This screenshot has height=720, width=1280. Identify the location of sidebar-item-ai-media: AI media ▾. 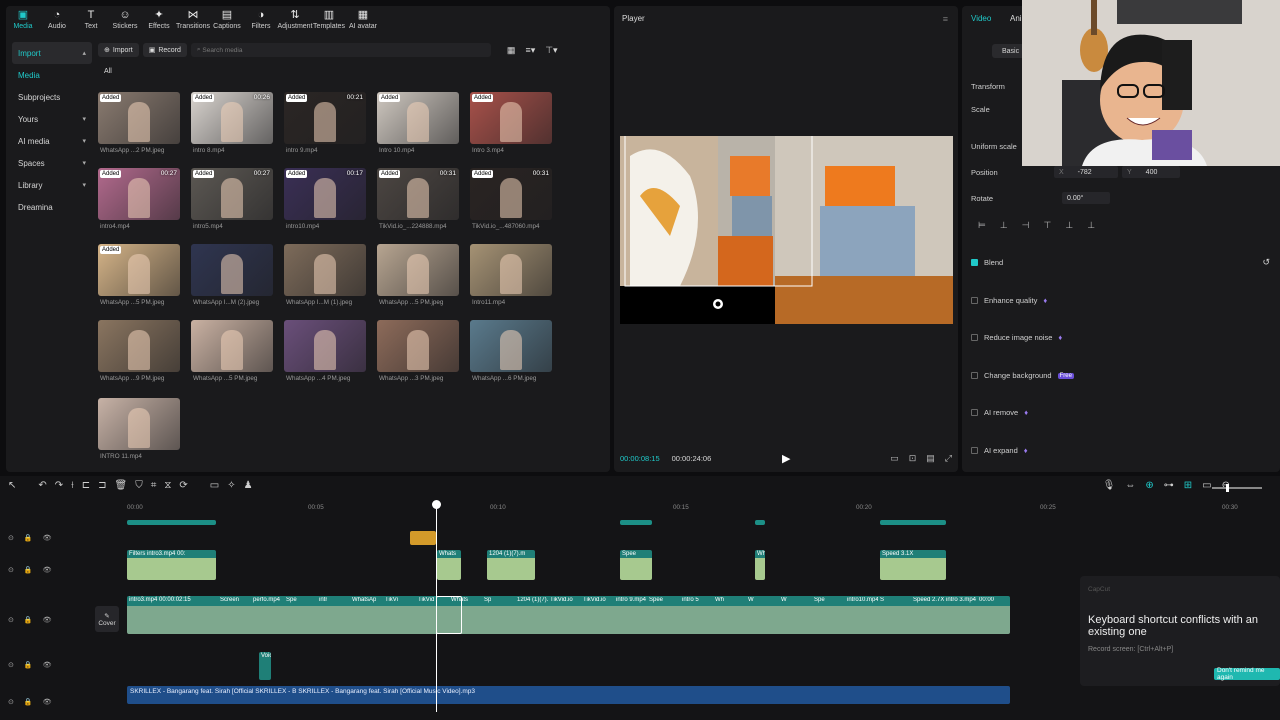
(52, 141).